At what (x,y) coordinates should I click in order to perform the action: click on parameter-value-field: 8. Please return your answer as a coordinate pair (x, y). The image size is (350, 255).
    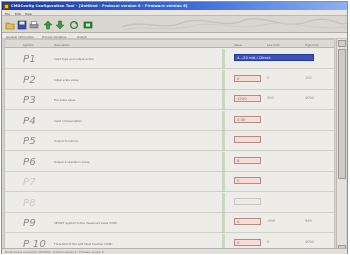
    Looking at the image, I should click on (247, 160).